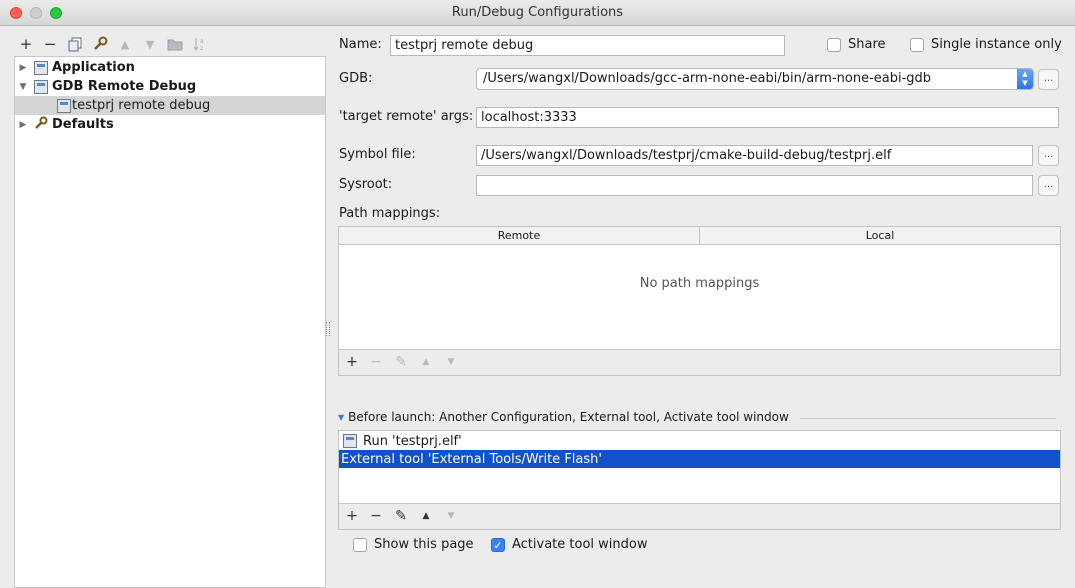  I want to click on before-launch-item-label: Run 'testprj.elf', so click(412, 441).